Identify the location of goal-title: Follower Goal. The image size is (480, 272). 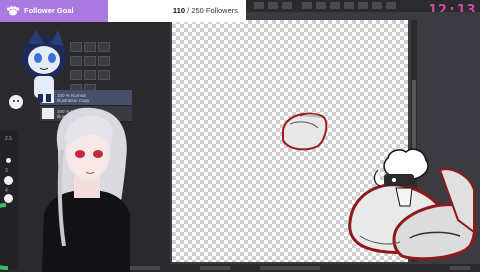
(49, 10).